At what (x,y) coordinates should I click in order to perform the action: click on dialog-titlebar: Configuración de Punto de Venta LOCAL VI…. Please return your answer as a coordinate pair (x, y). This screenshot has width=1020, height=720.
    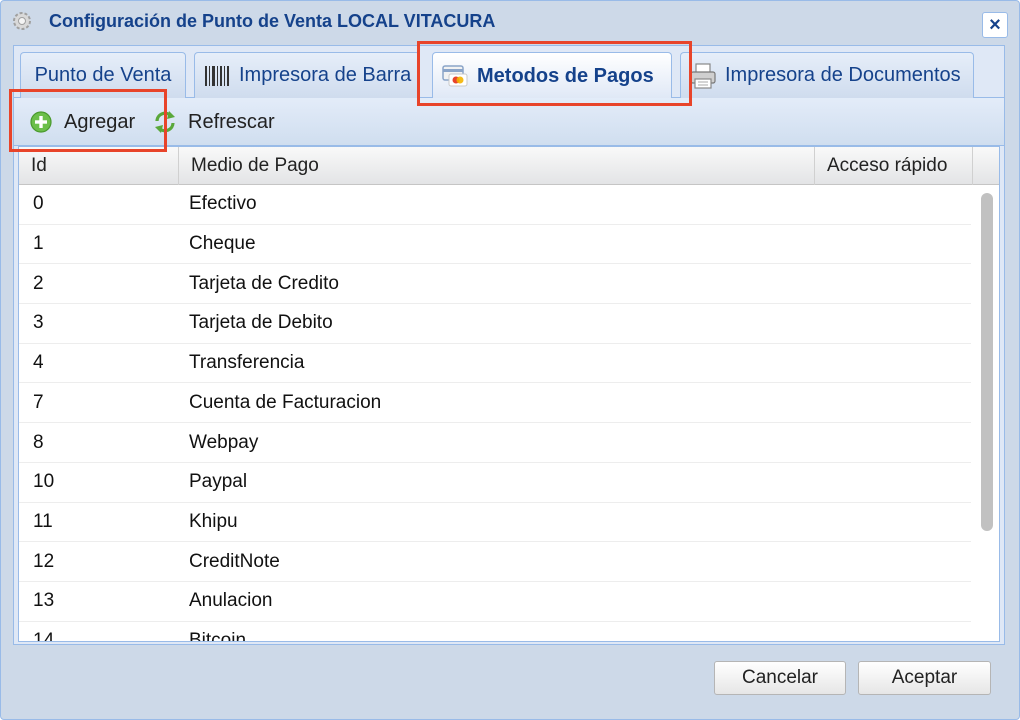
    Looking at the image, I should click on (510, 21).